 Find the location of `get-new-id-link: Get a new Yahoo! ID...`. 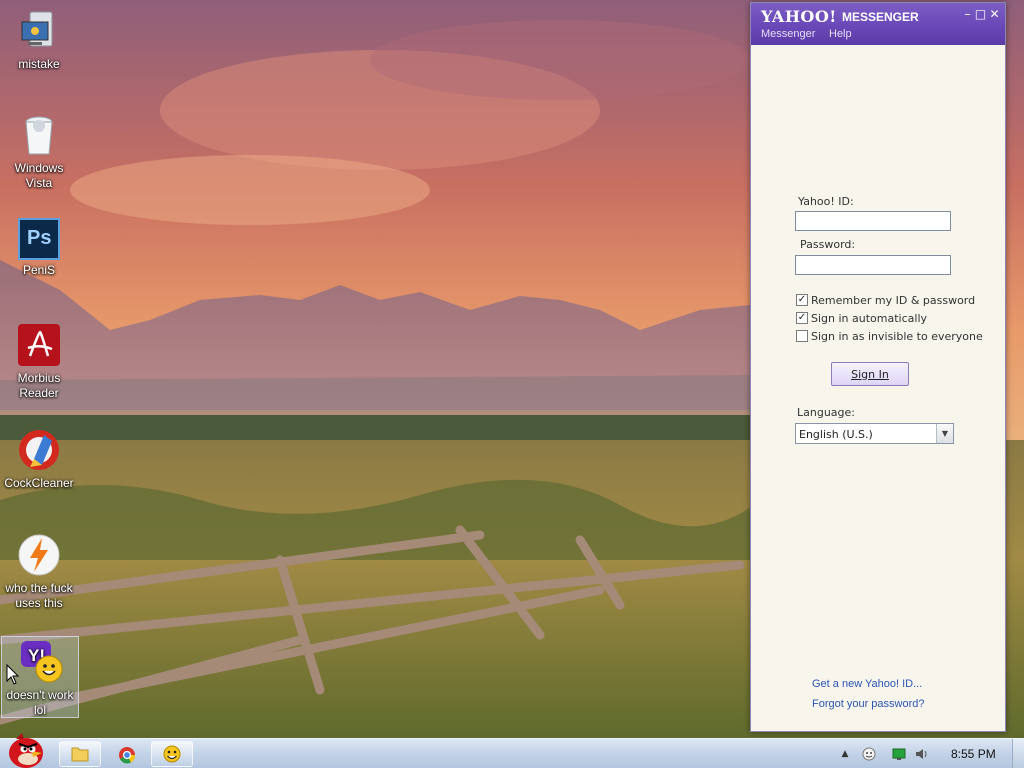

get-new-id-link: Get a new Yahoo! ID... is located at coordinates (867, 684).